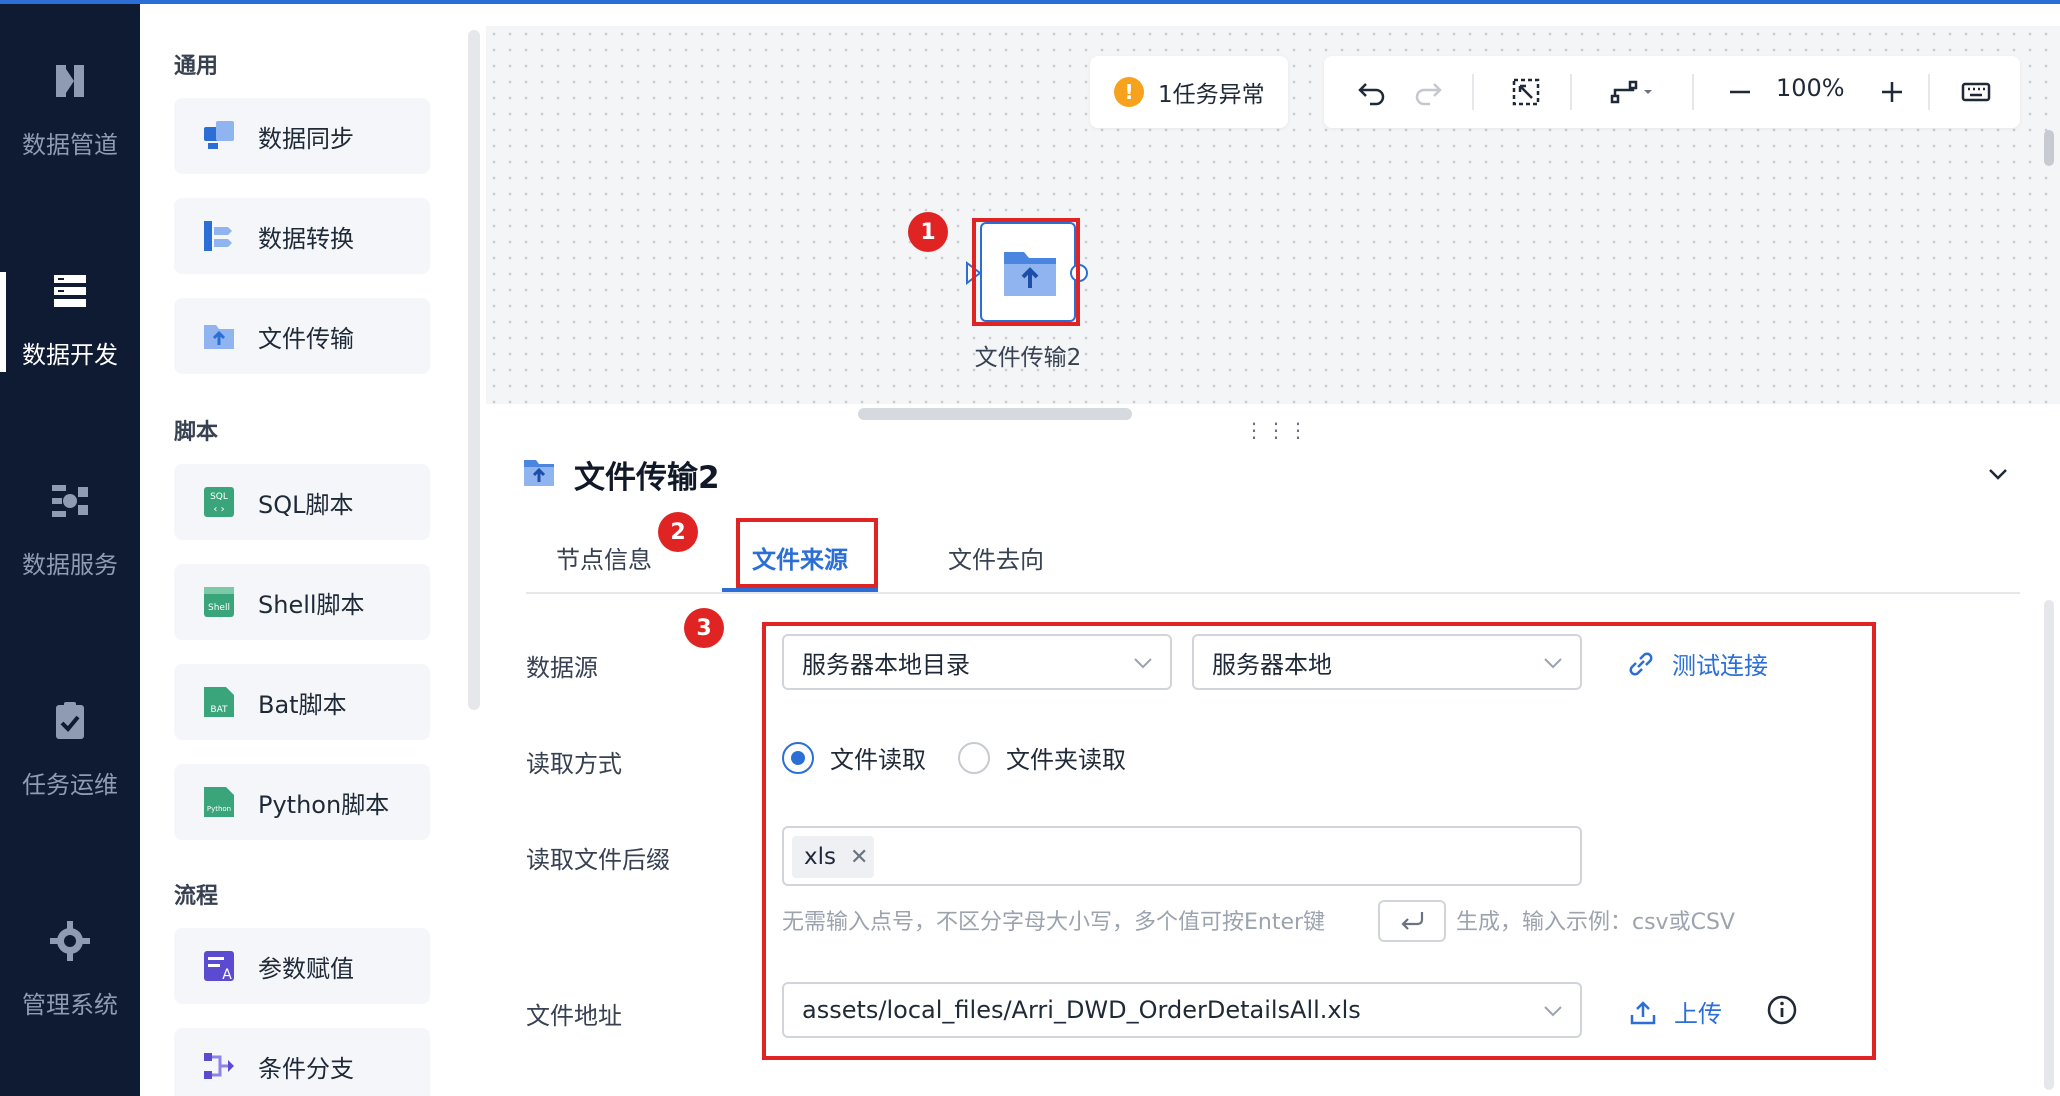 The image size is (2060, 1096). What do you see at coordinates (306, 238) in the screenshot?
I see `component-label: 数据转换` at bounding box center [306, 238].